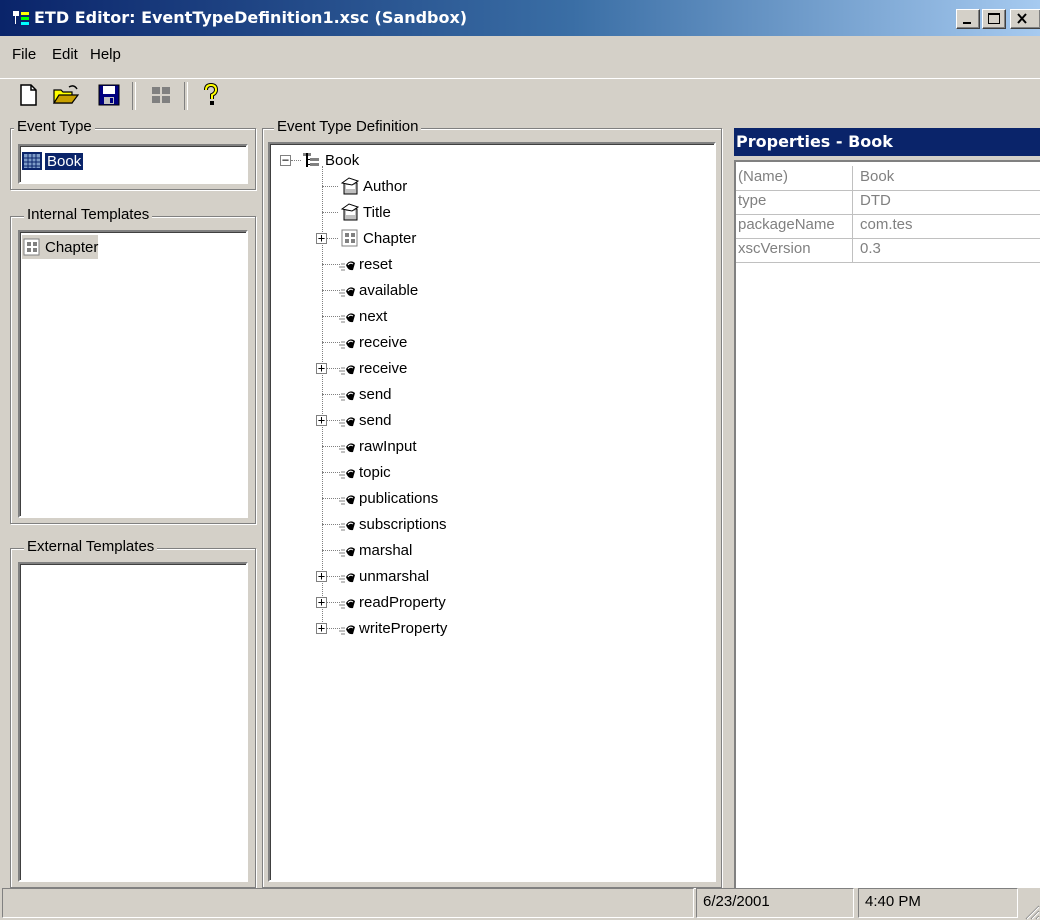 The width and height of the screenshot is (1040, 920). What do you see at coordinates (786, 224) in the screenshot?
I see `property-name: packageName` at bounding box center [786, 224].